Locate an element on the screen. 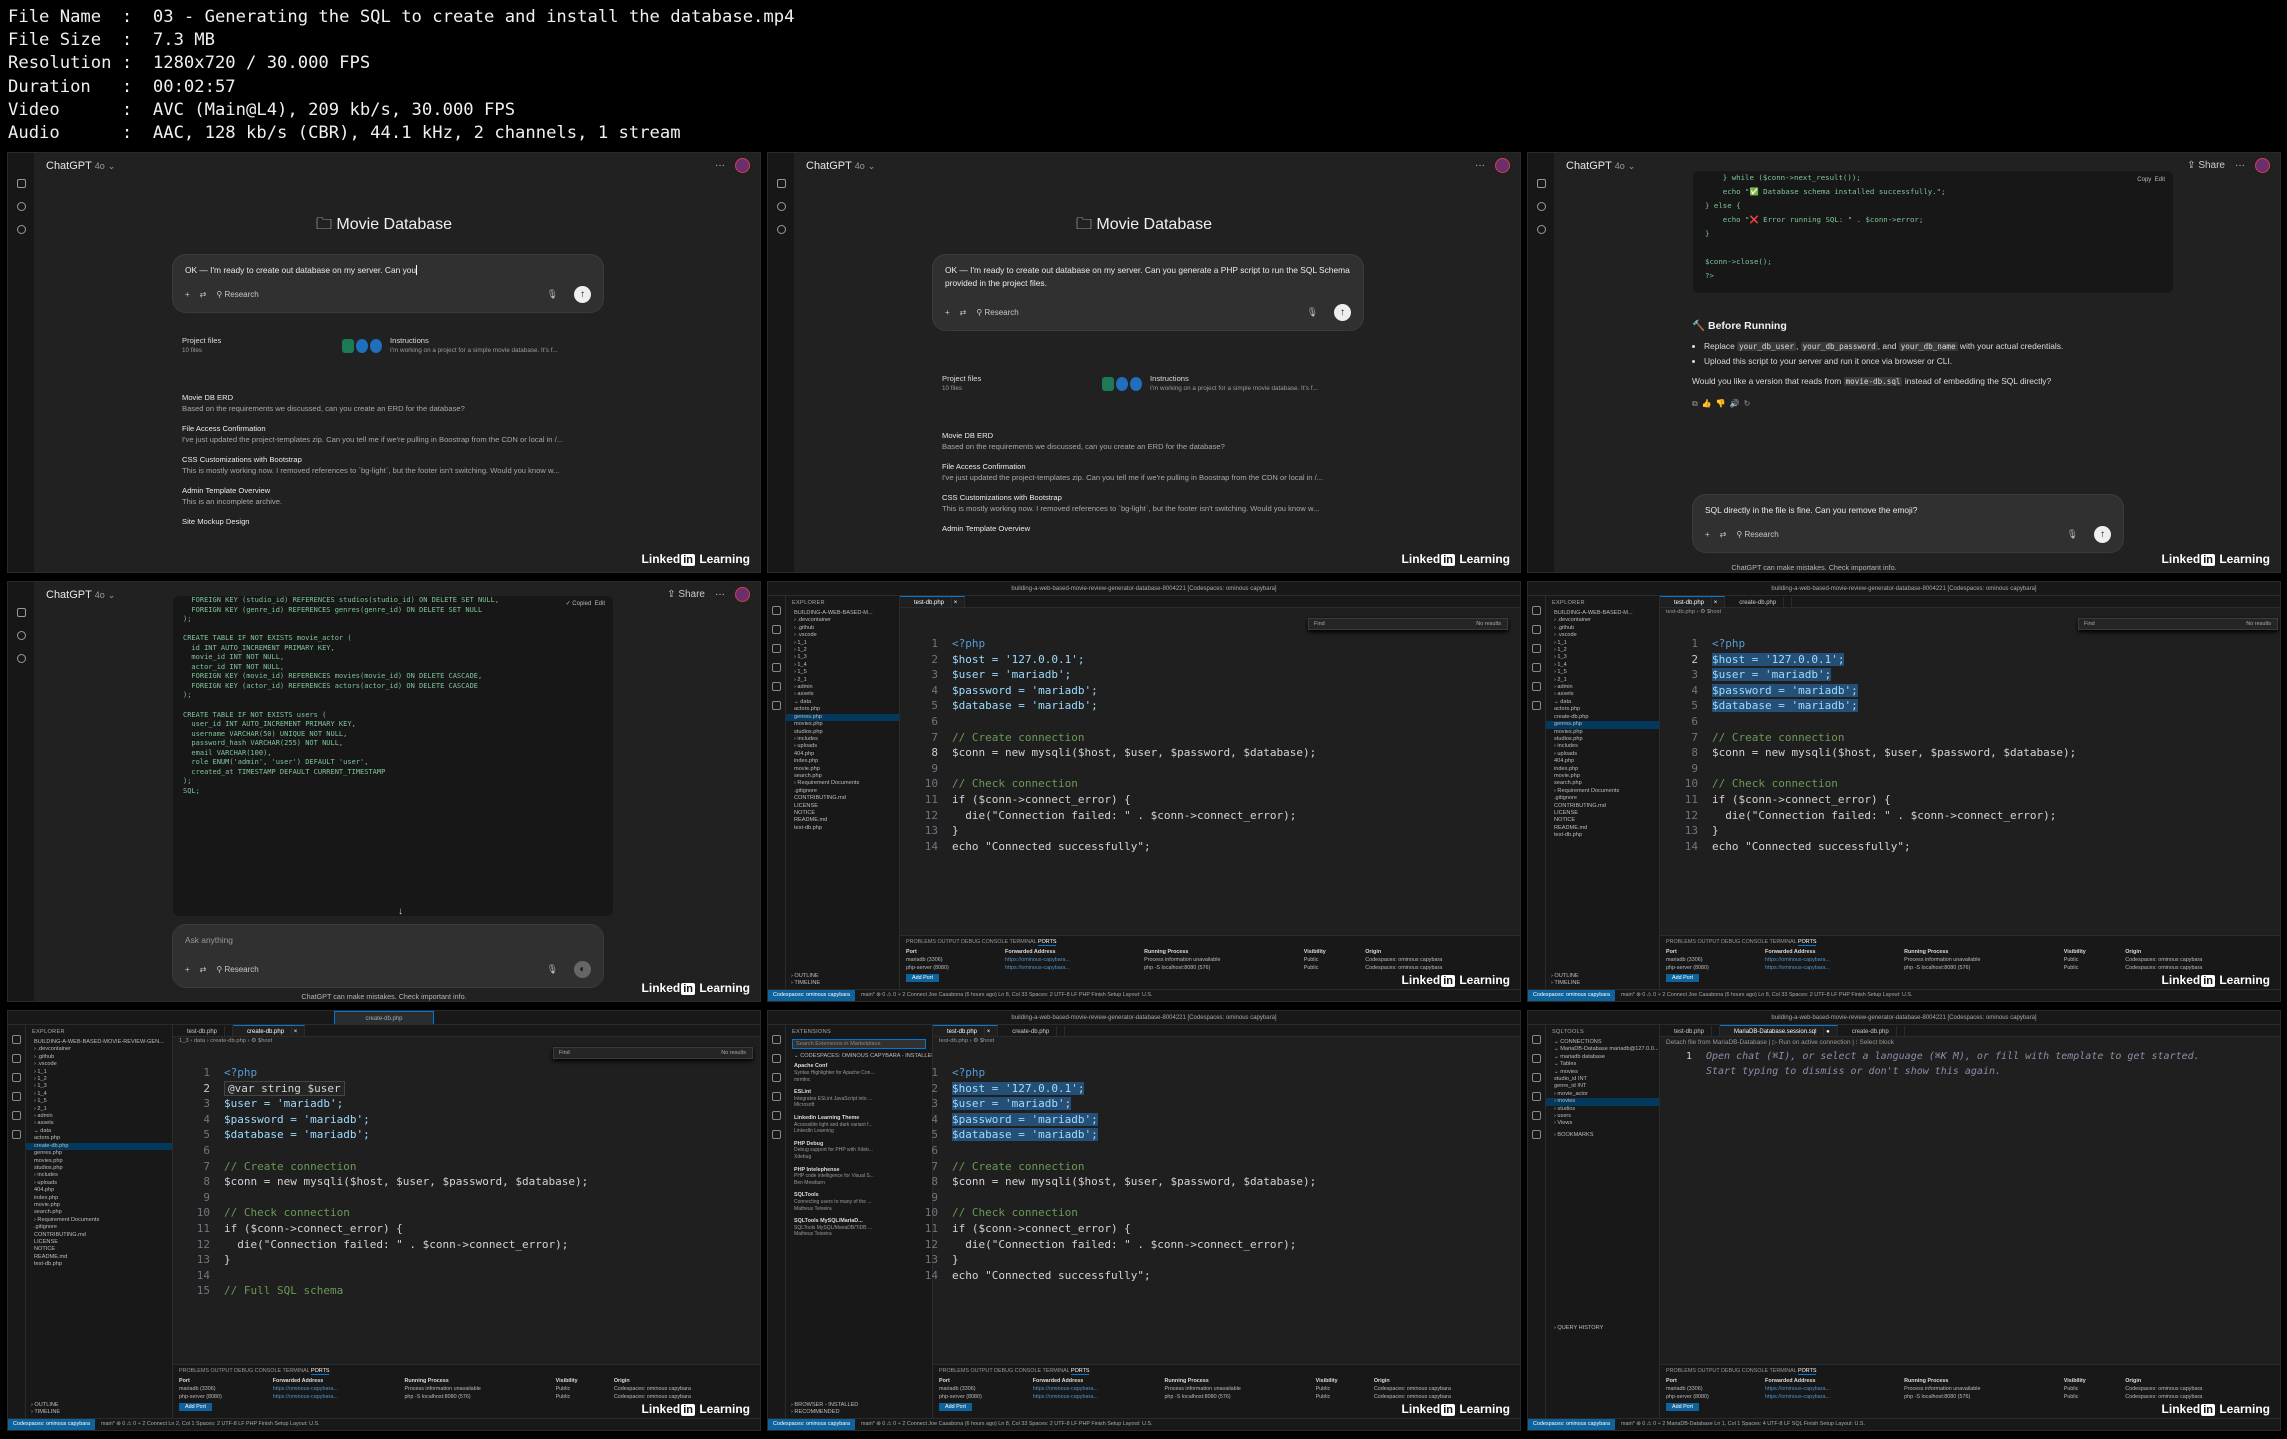 This screenshot has height=1439, width=2287. outline-section: › OUTLINE is located at coordinates (101, 1405).